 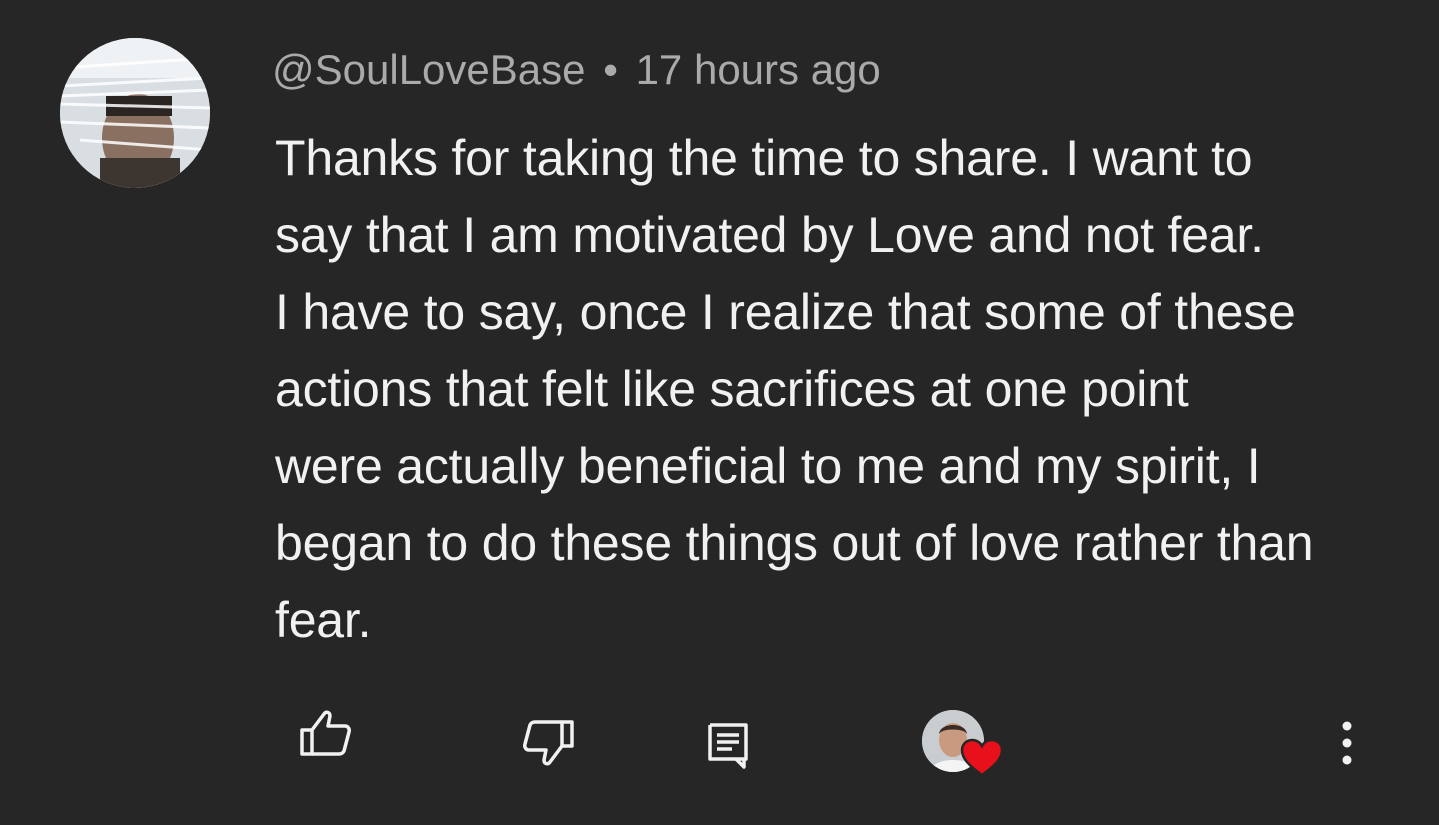 I want to click on comment-meta: @SoulLoveBase • 17 hours ago, so click(x=576, y=70).